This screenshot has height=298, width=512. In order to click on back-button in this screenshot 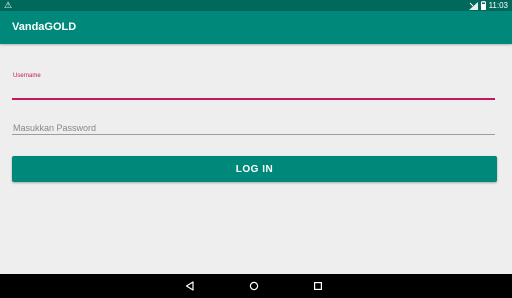, I will do `click(190, 286)`.